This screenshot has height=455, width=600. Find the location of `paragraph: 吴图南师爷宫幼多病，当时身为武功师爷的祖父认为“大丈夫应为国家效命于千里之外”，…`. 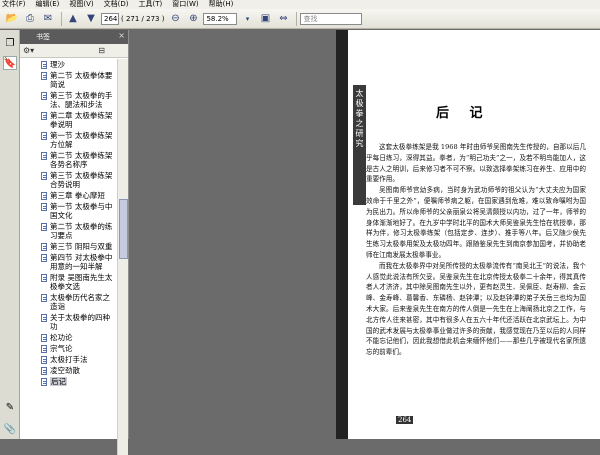

paragraph: 吴图南师爷宫幼多病，当时身为武功师爷的祖父认为“大丈夫应为国家效命于千里之外”，… is located at coordinates (476, 222).